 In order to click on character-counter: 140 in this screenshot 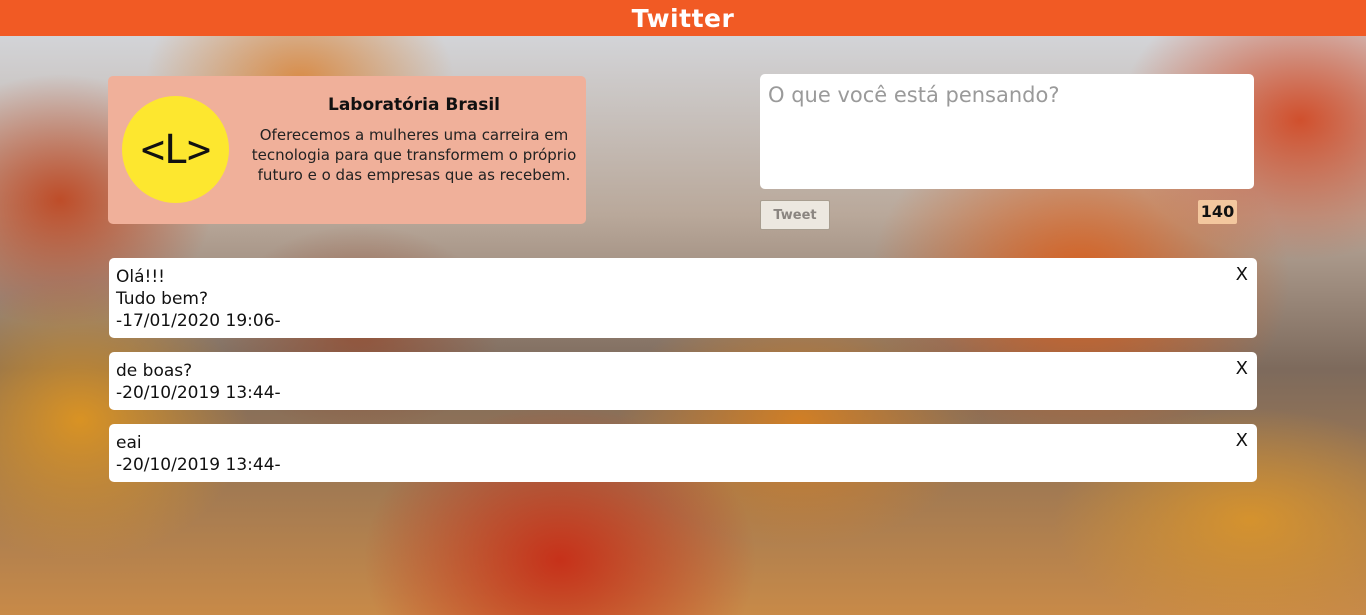, I will do `click(1217, 212)`.